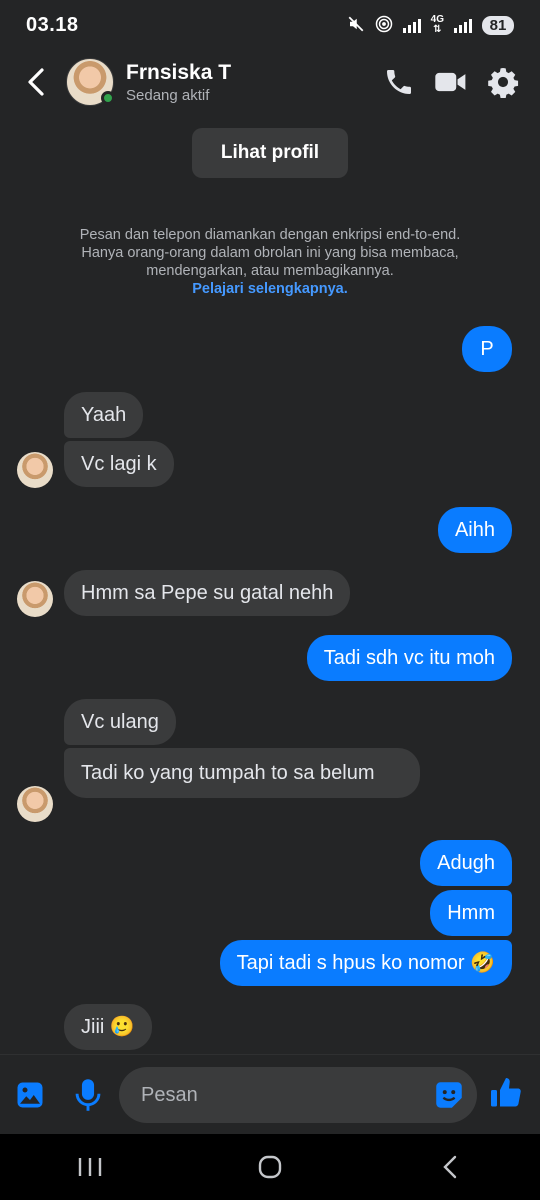 Image resolution: width=540 pixels, height=1200 pixels. Describe the element at coordinates (487, 349) in the screenshot. I see `message-bubble-outgoing: P` at that location.